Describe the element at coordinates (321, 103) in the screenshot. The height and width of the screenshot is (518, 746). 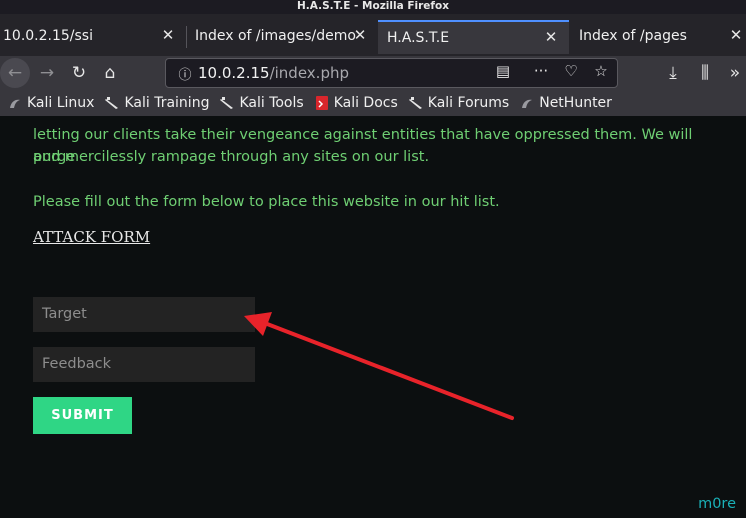
I see `kali-docs-icon` at that location.